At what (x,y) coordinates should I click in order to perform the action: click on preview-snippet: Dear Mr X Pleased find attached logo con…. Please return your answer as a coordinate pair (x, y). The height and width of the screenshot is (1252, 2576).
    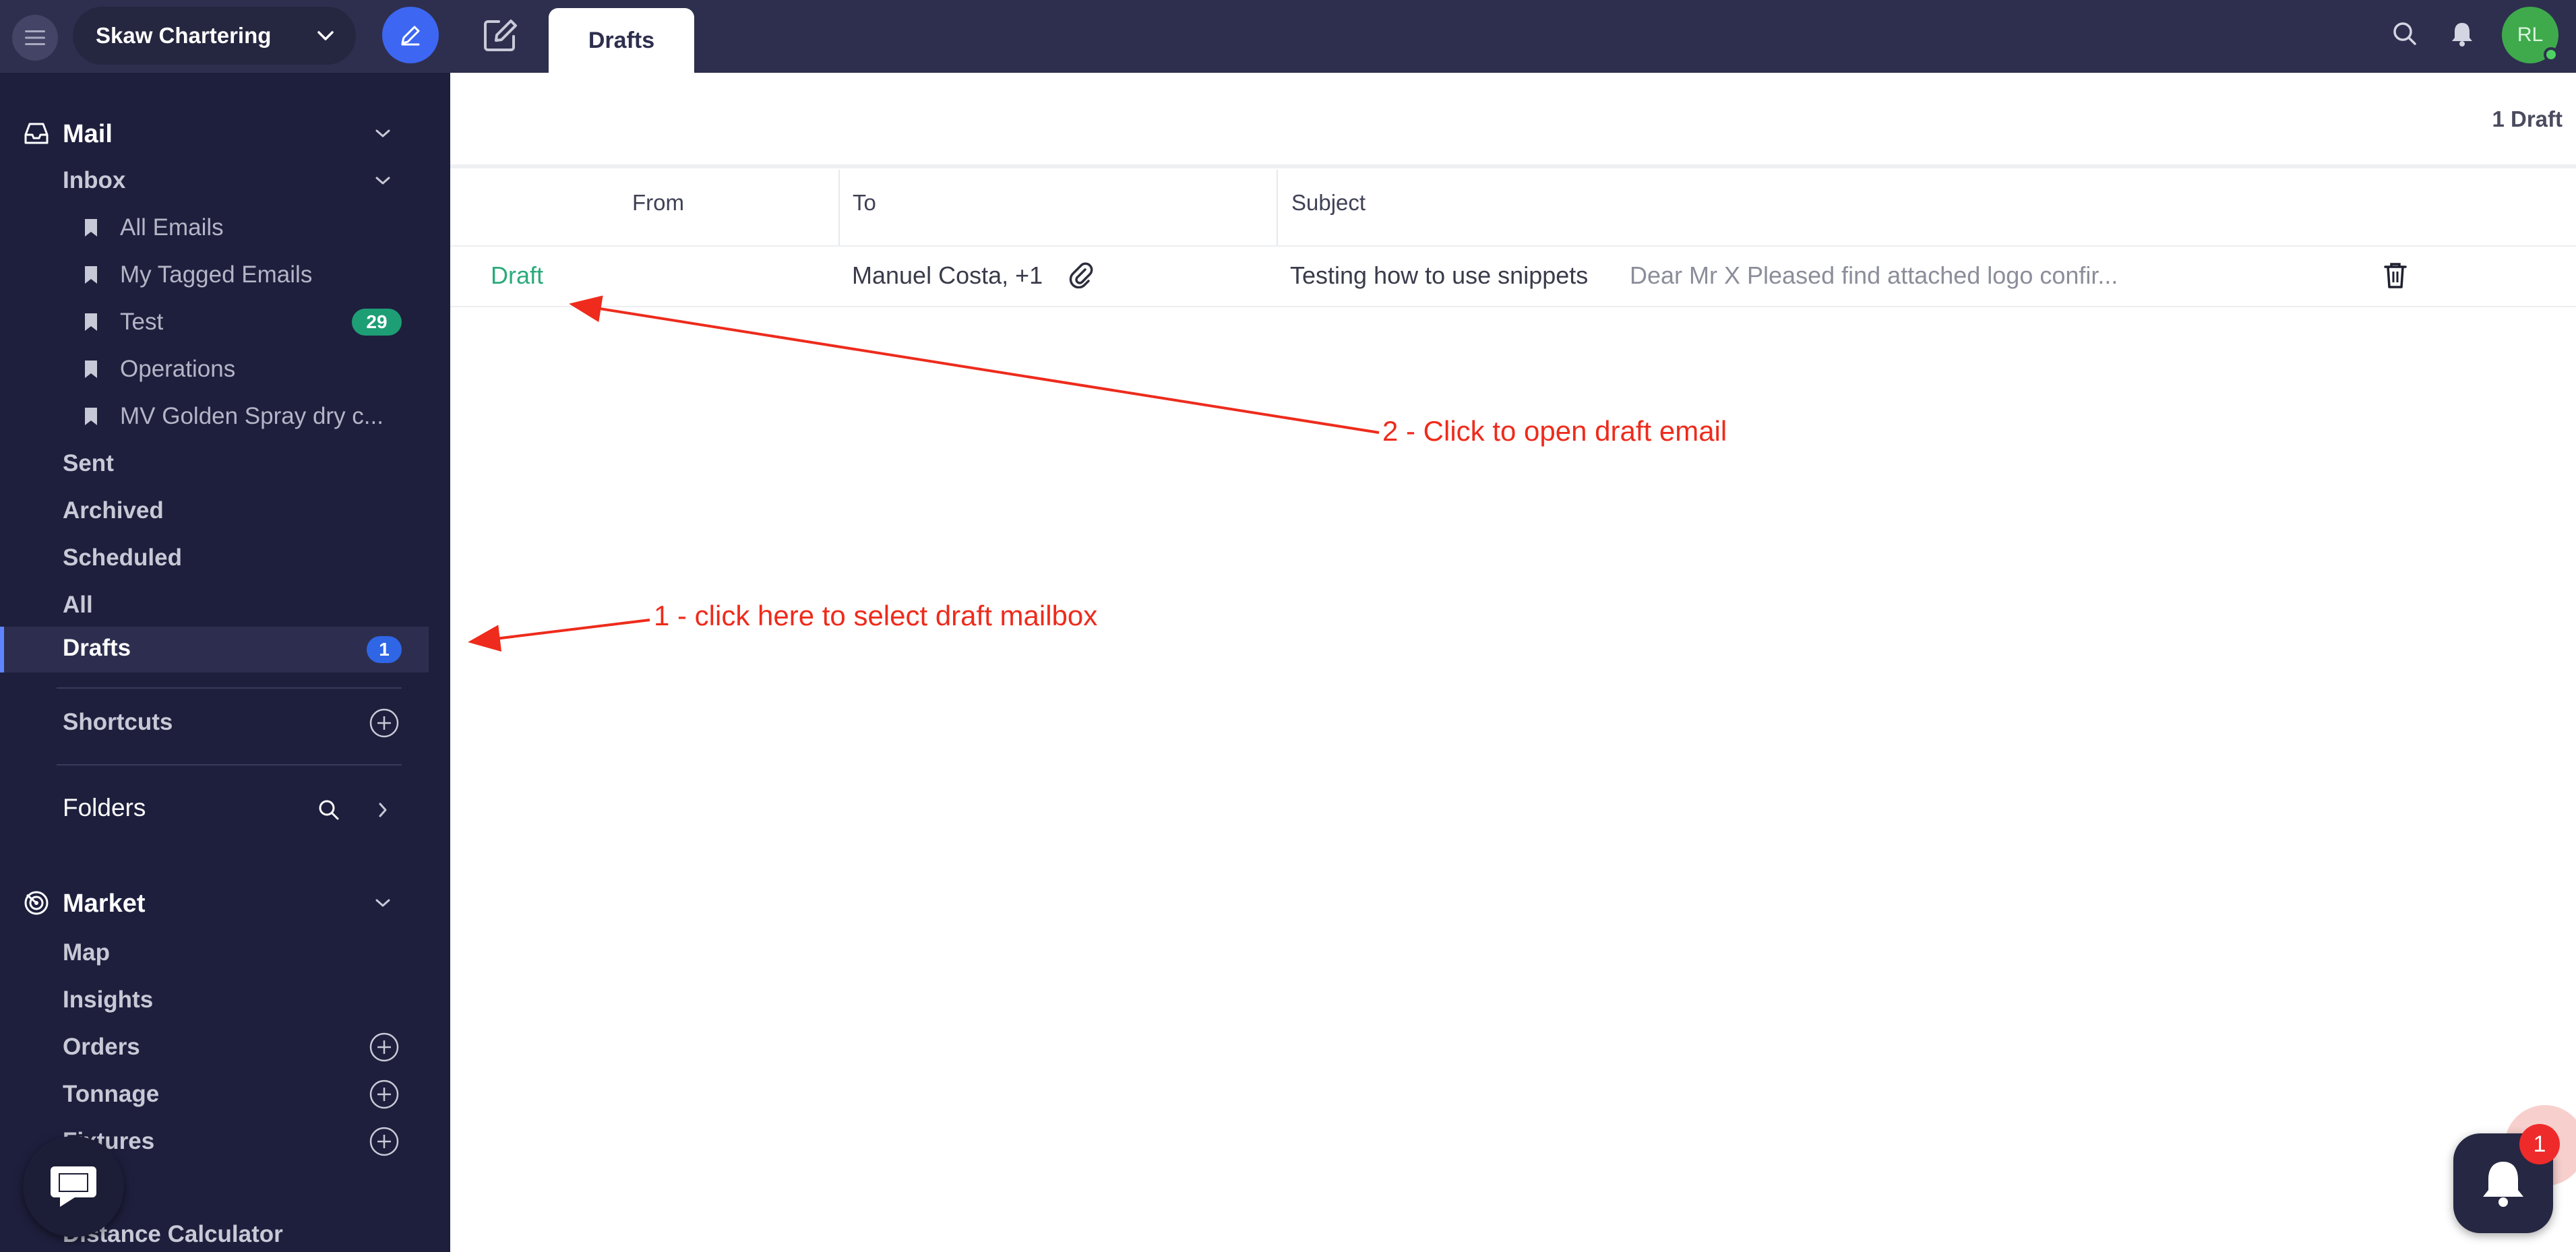
    Looking at the image, I should click on (1874, 275).